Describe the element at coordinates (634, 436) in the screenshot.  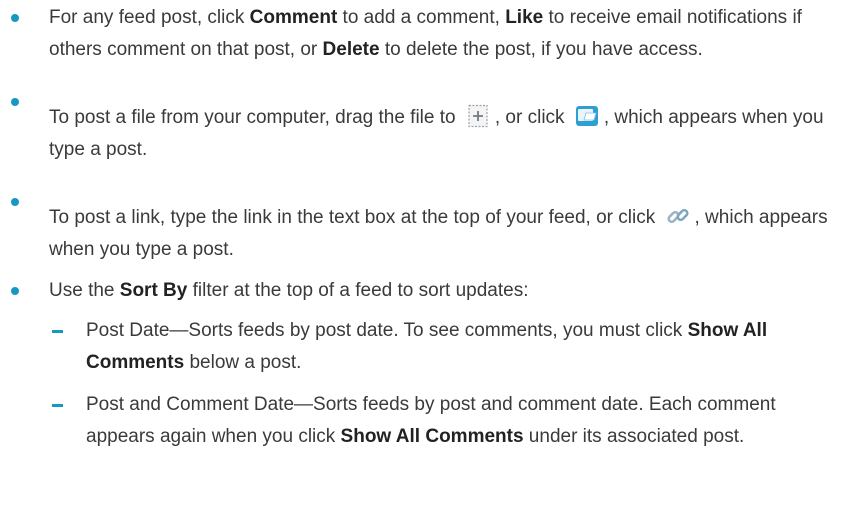
I see `text-segment: under its associated post.` at that location.